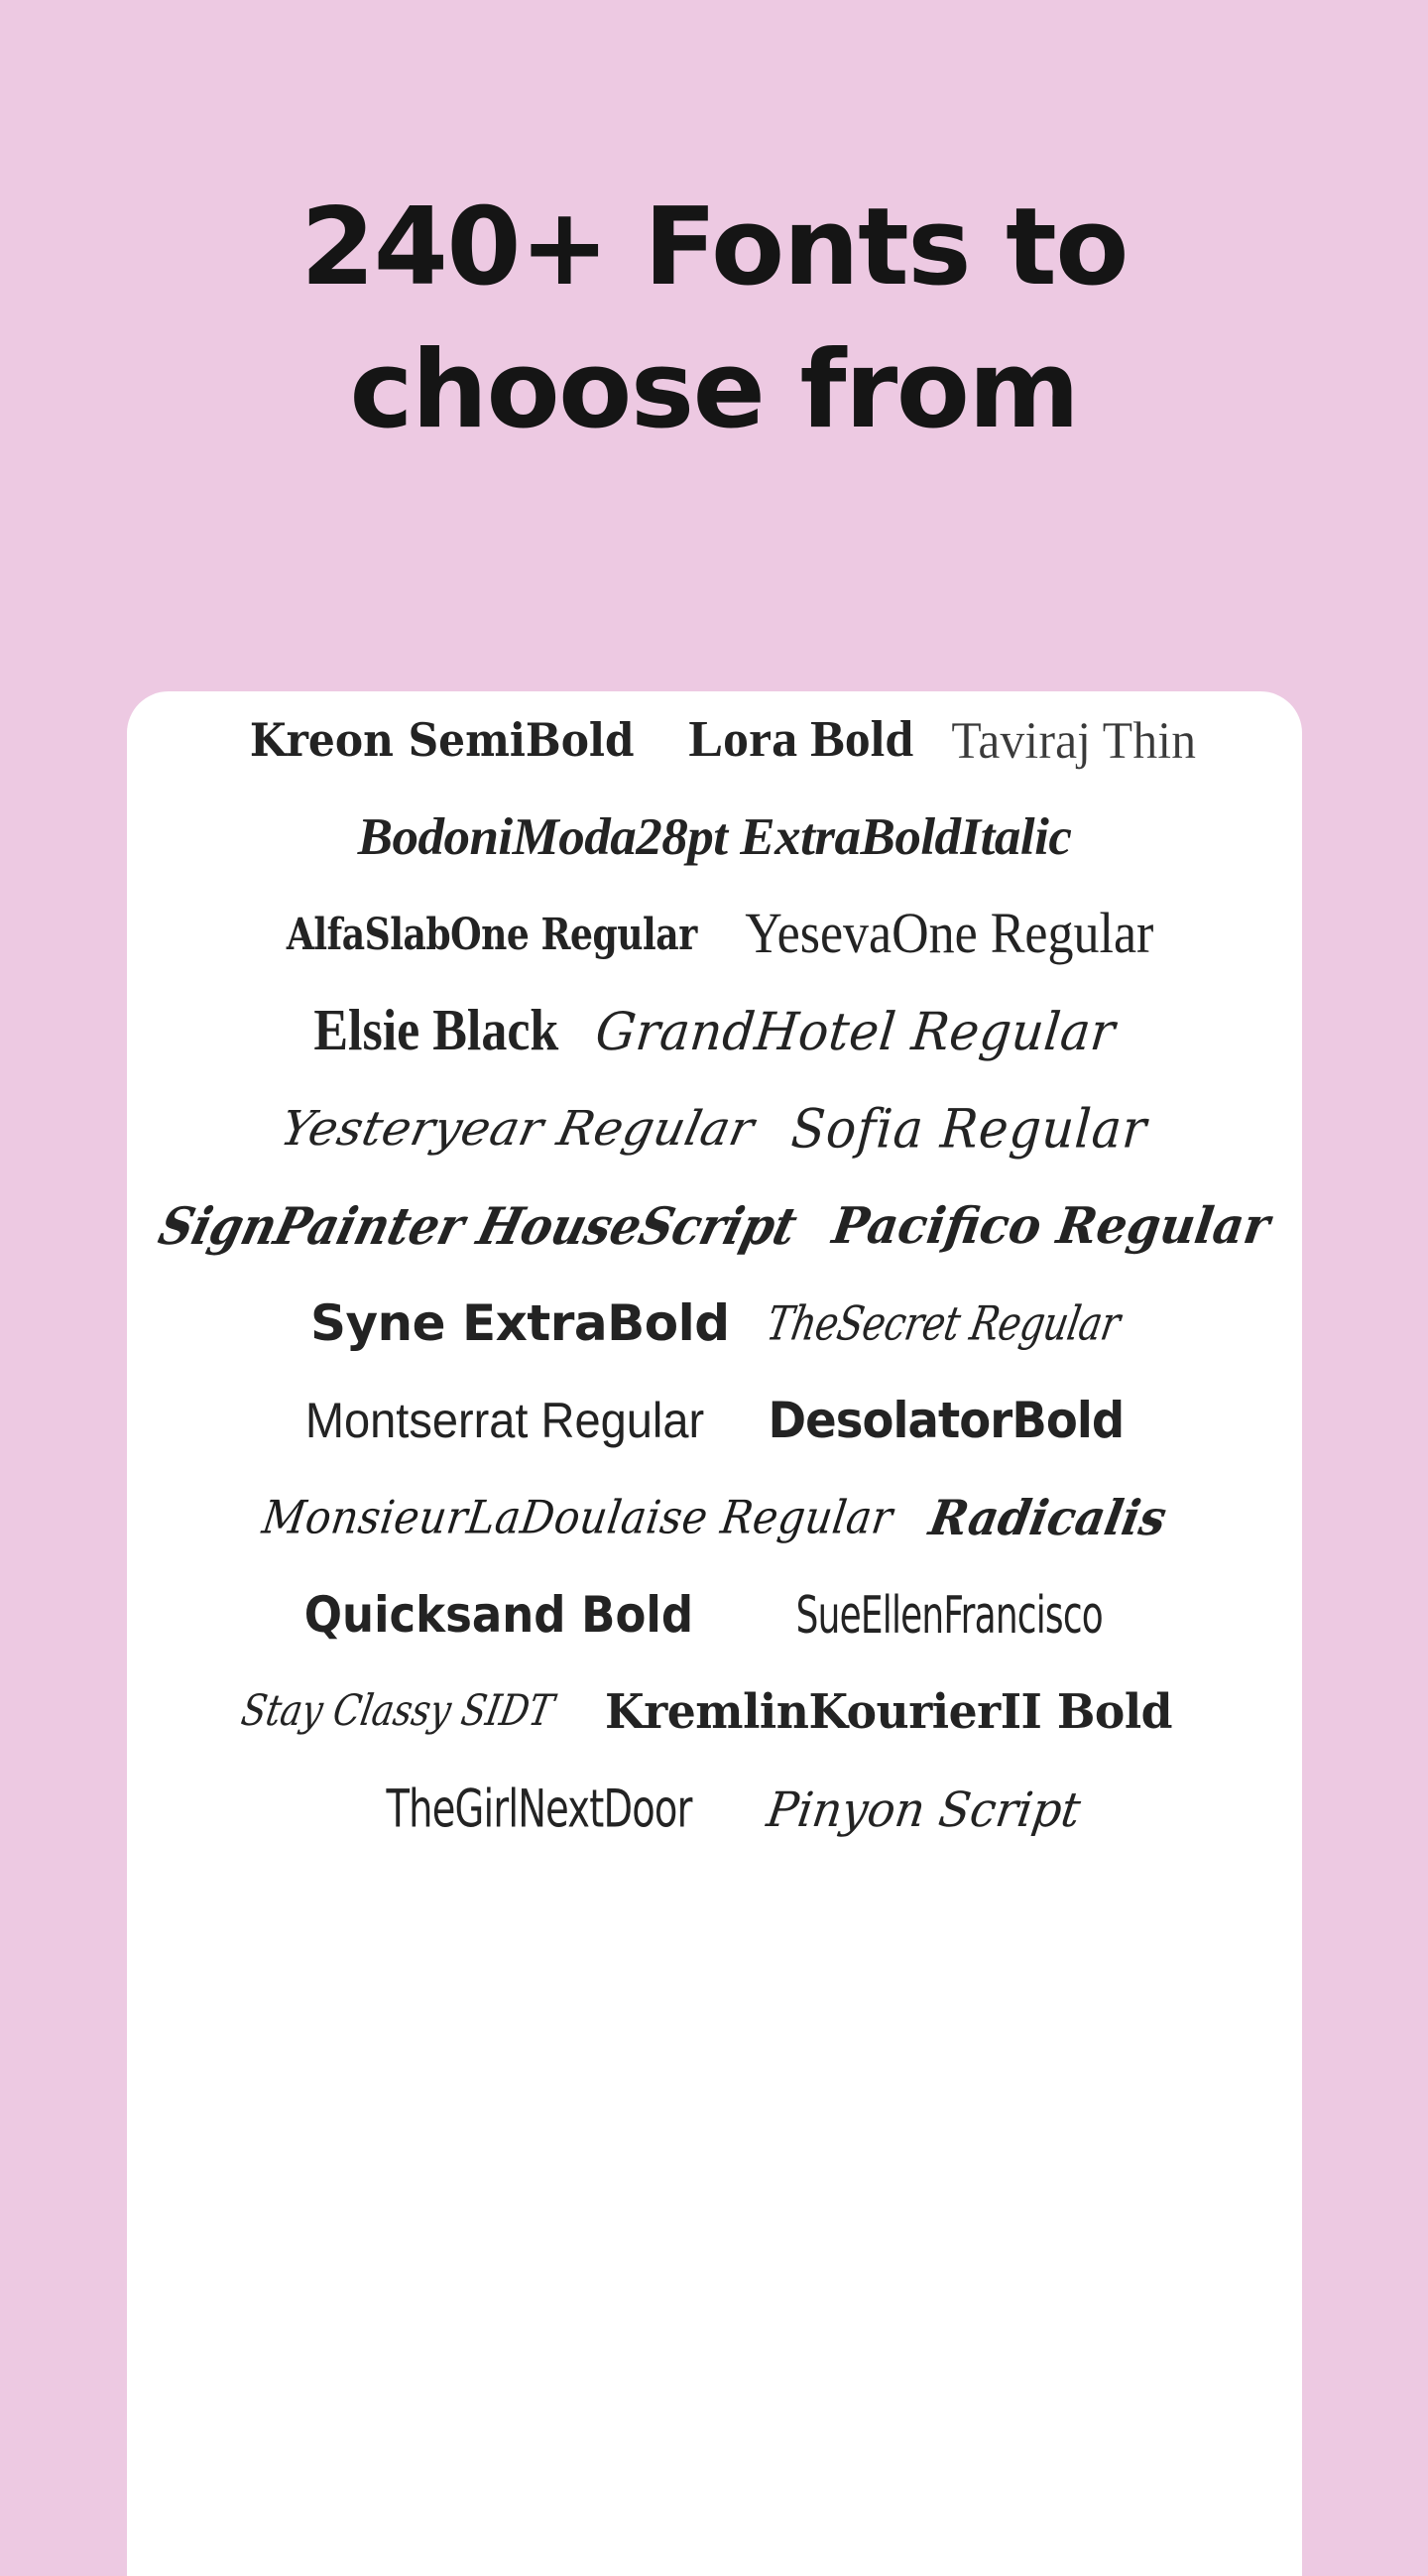 This screenshot has height=2576, width=1428. What do you see at coordinates (925, 1809) in the screenshot?
I see `font-sample-item: Pinyon Script` at bounding box center [925, 1809].